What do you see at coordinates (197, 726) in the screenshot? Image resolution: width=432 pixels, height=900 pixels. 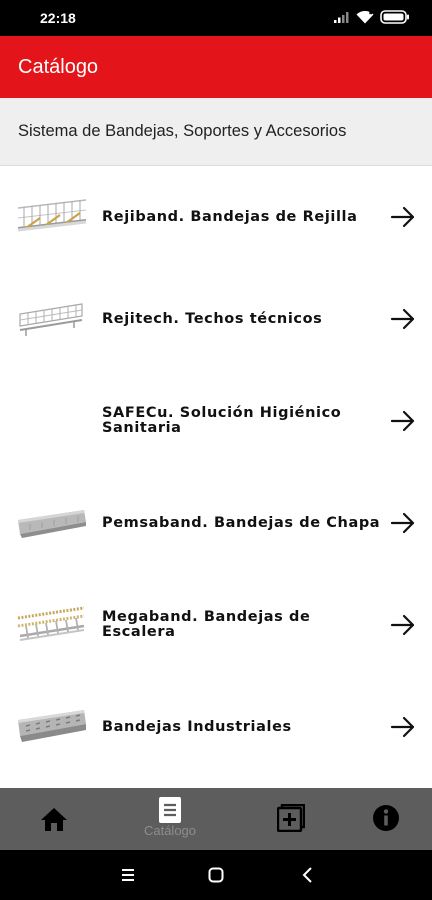 I see `catalog-item-label: Bandejas Industriales` at bounding box center [197, 726].